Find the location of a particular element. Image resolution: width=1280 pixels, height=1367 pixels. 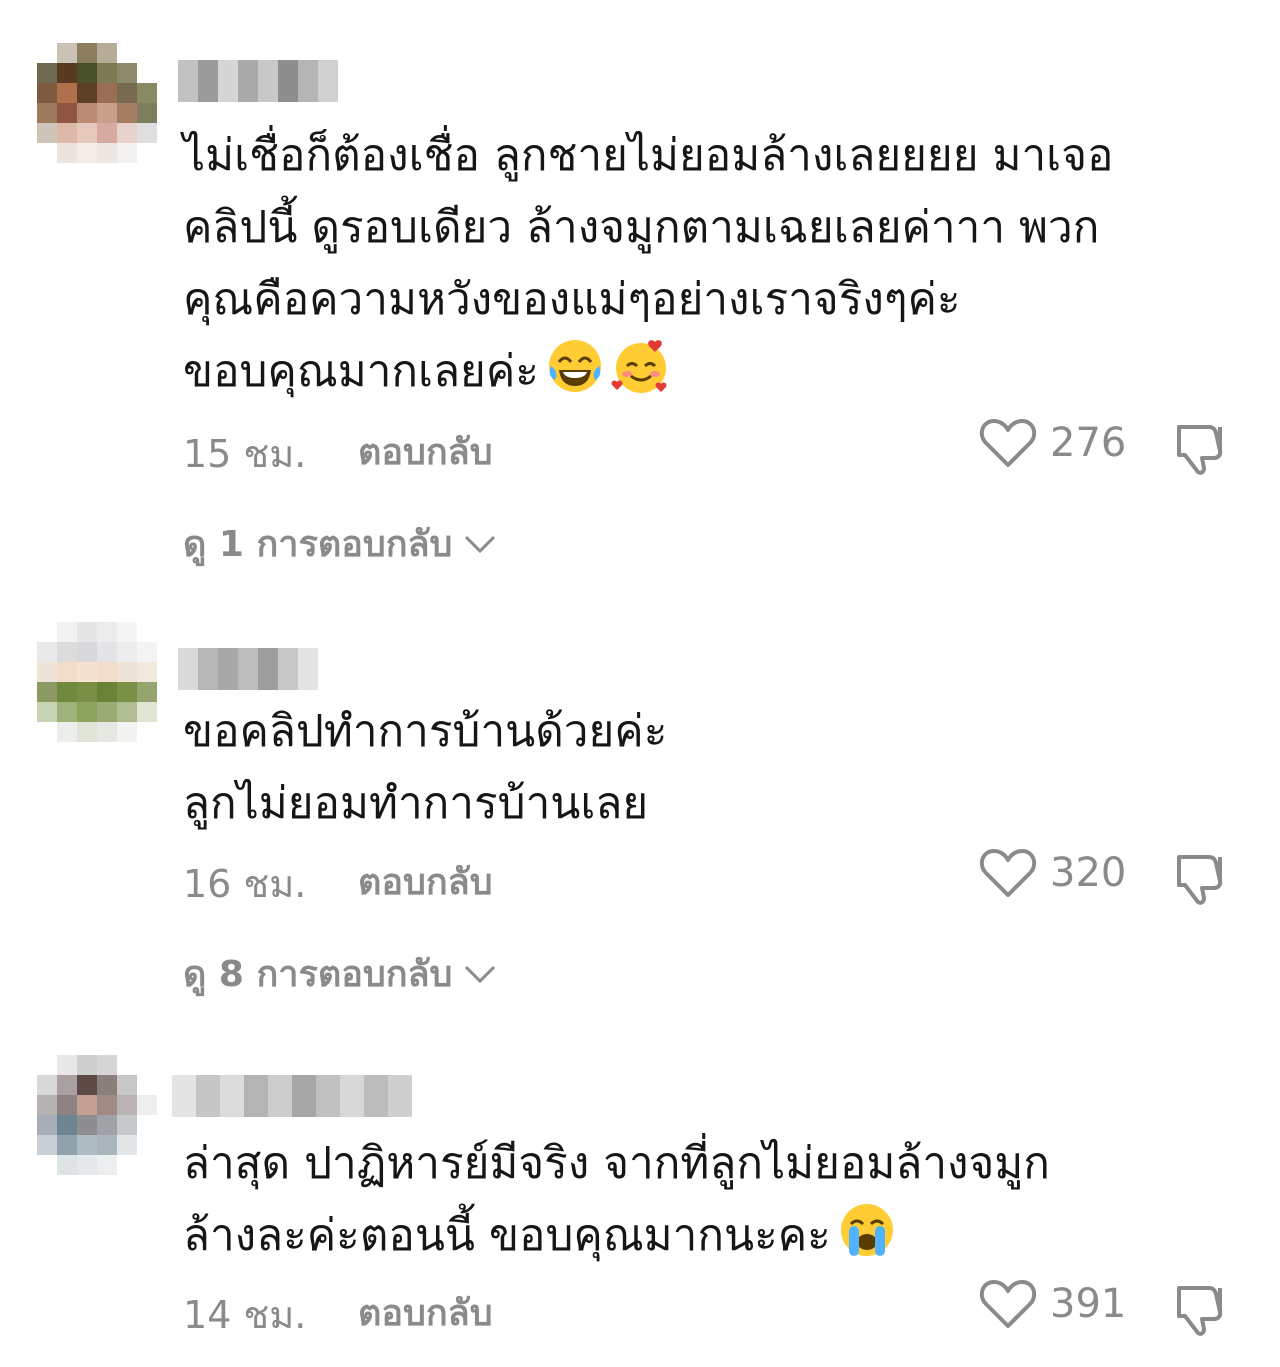

comment-line: ลูกไม่ยอมทำการบ้านเลย is located at coordinates (416, 803).